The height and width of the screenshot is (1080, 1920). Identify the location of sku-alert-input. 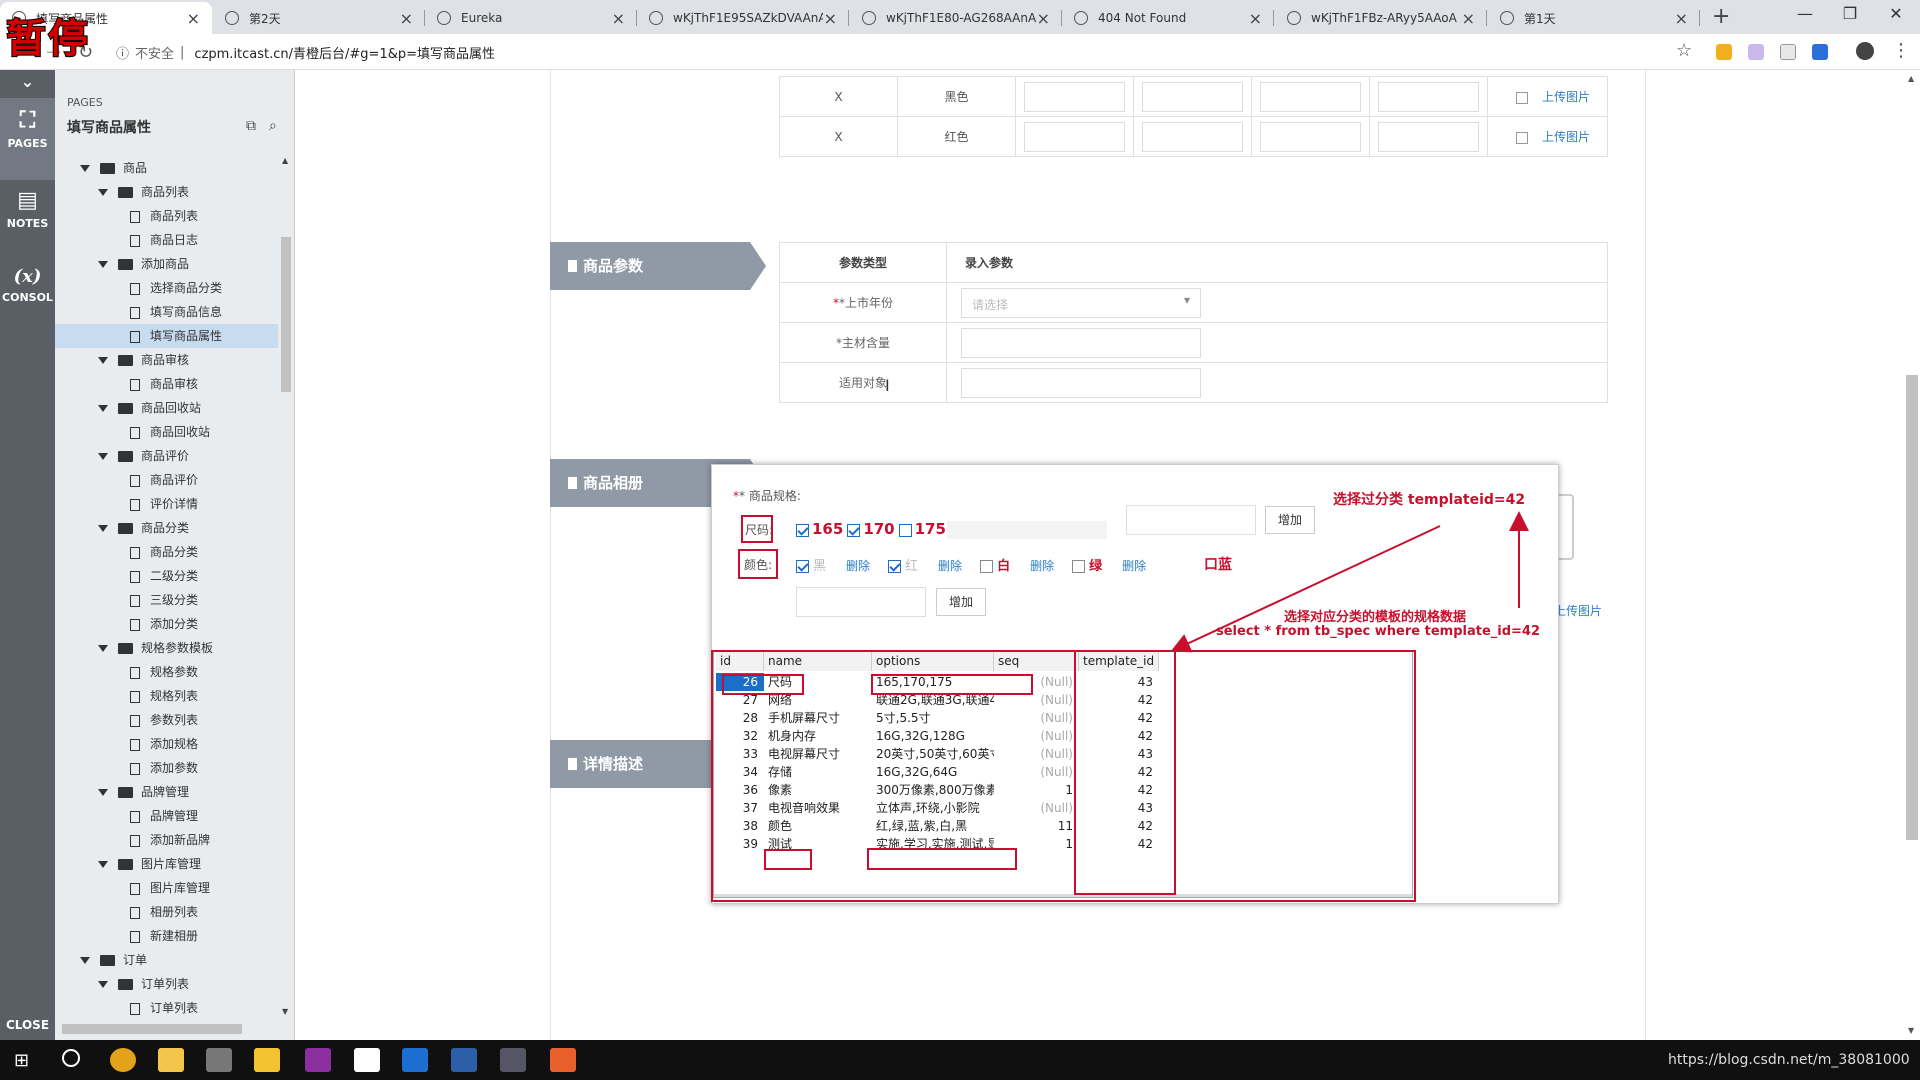
(1310, 96).